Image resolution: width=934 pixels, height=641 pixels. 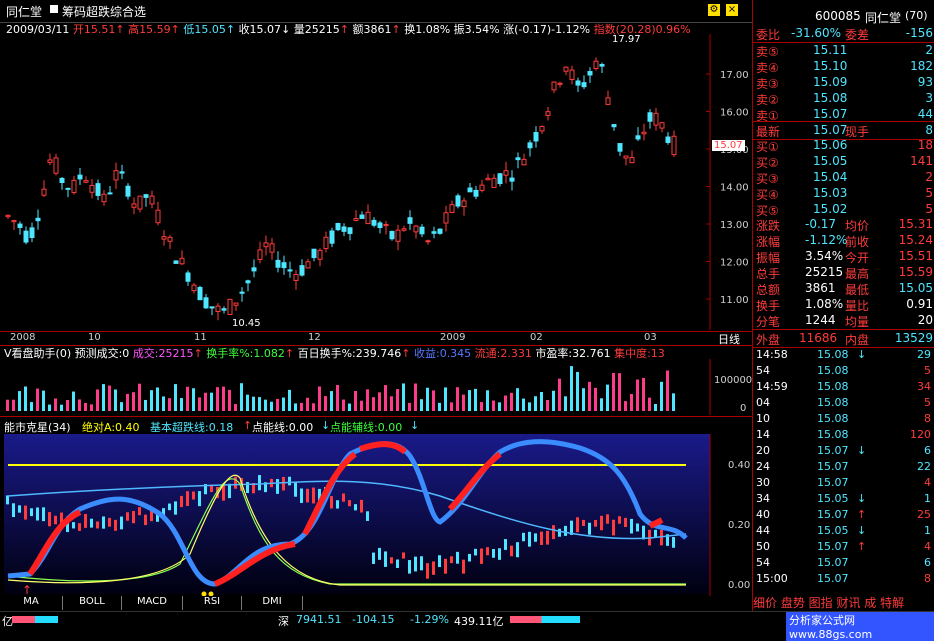 What do you see at coordinates (915, 224) in the screenshot?
I see `stat-value: 15.31` at bounding box center [915, 224].